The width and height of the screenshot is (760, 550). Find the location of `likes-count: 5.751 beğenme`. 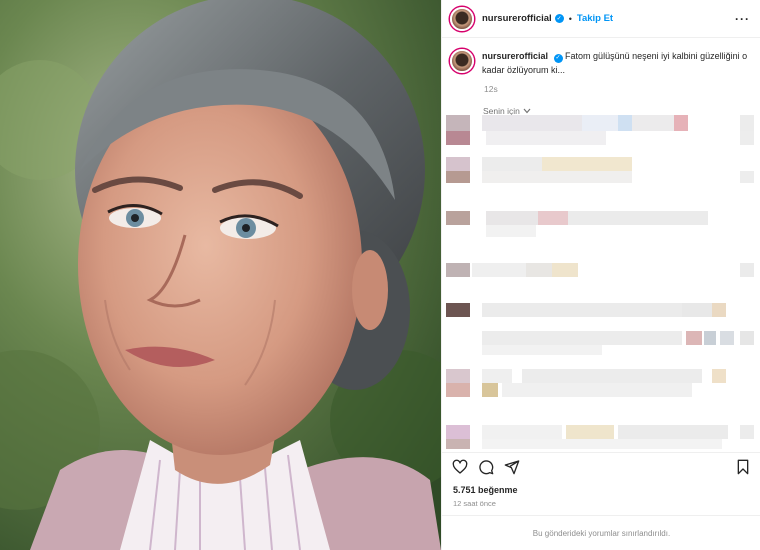

likes-count: 5.751 beğenme is located at coordinates (485, 490).